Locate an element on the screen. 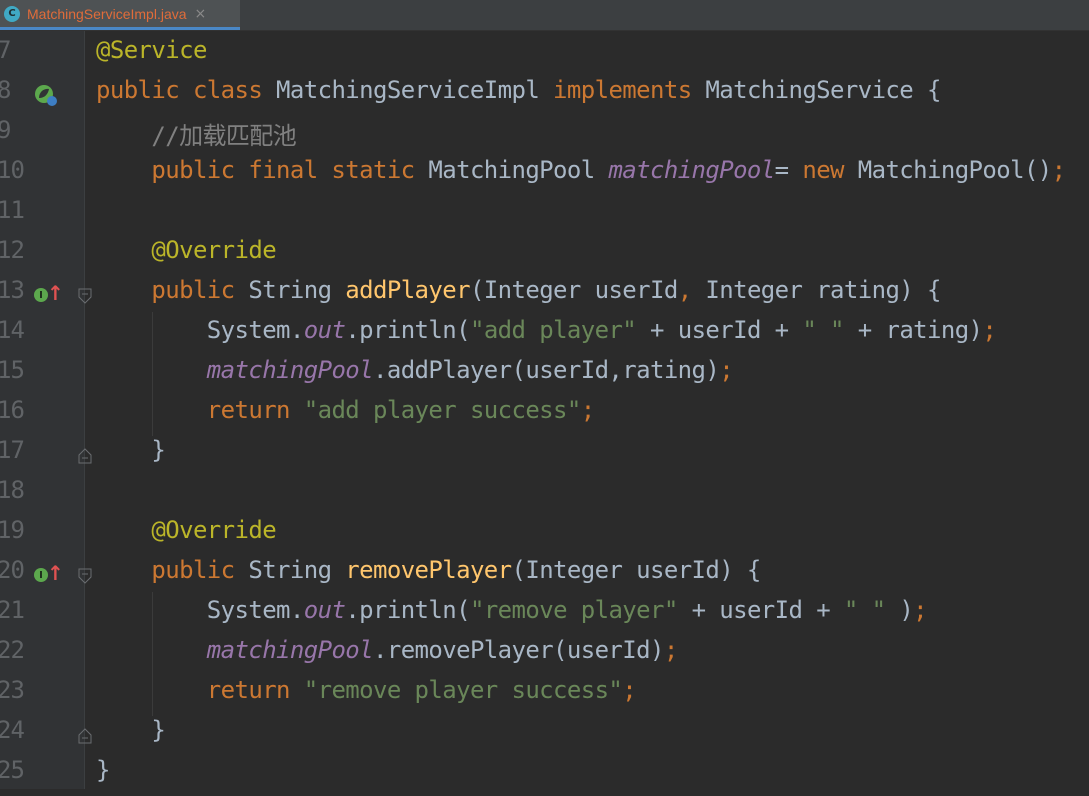  code-text: //加载匹配池 is located at coordinates (196, 133).